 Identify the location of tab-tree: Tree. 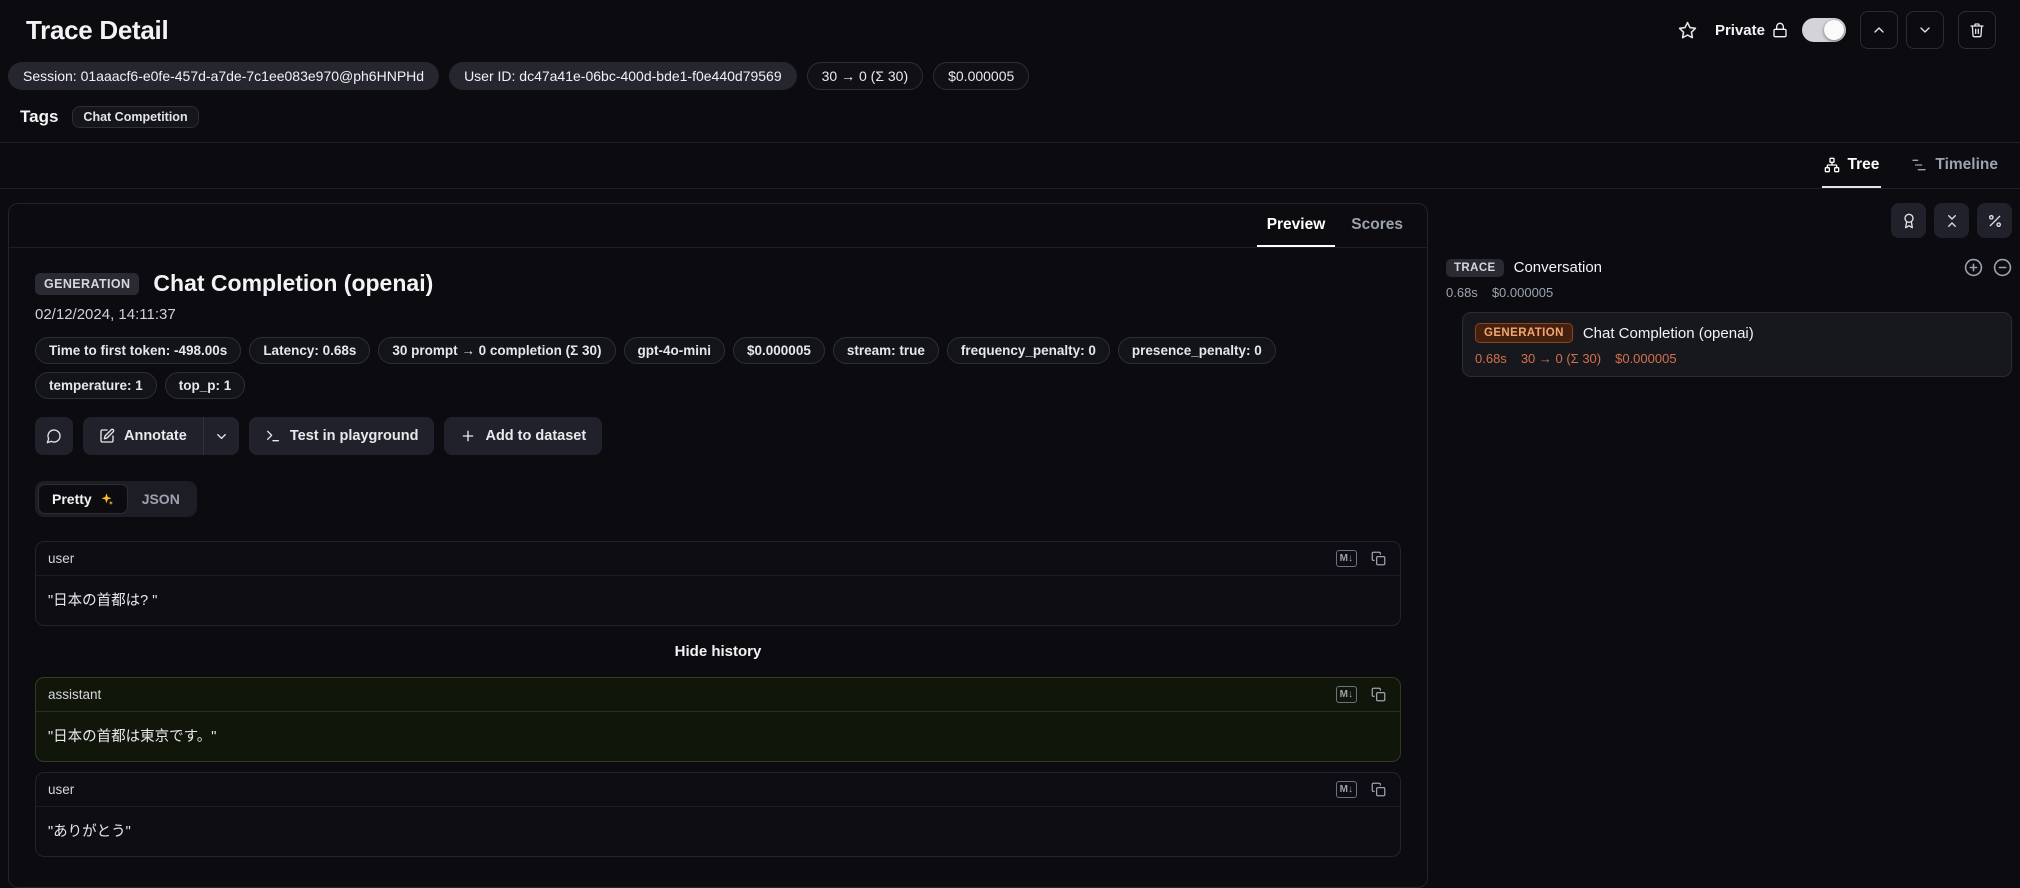
(1851, 165).